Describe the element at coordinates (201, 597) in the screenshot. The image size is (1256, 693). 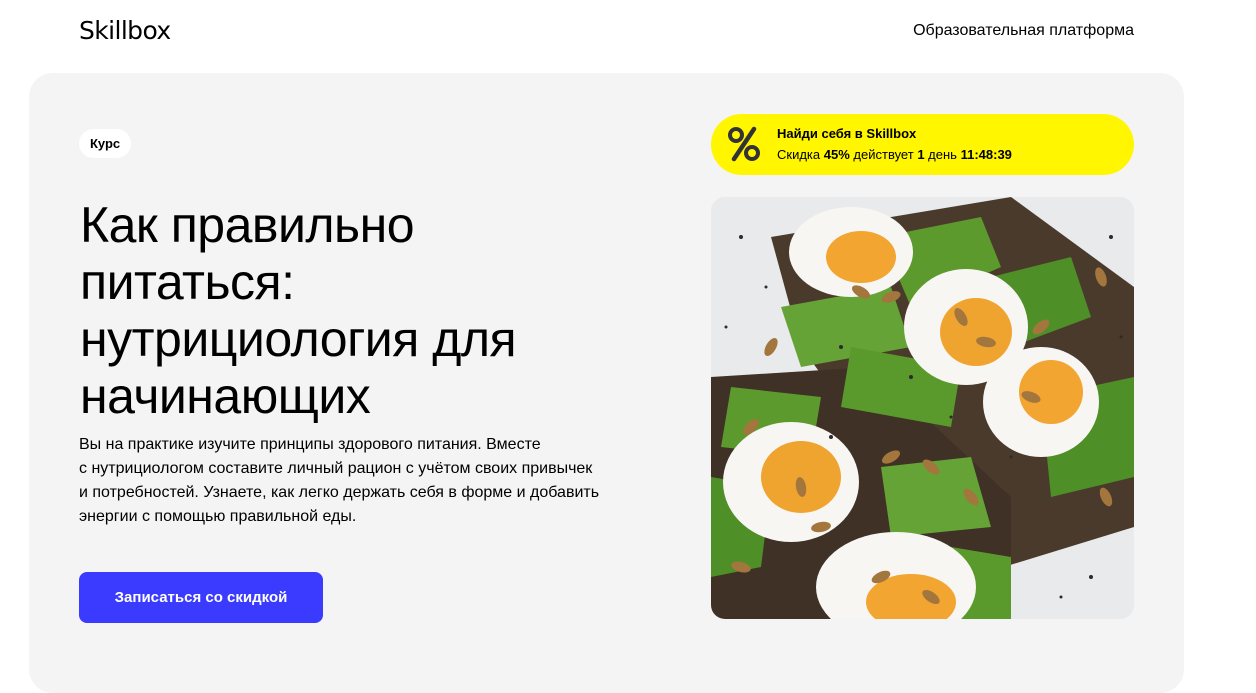
I see `signup-discount-button: Записаться со скидкой` at that location.